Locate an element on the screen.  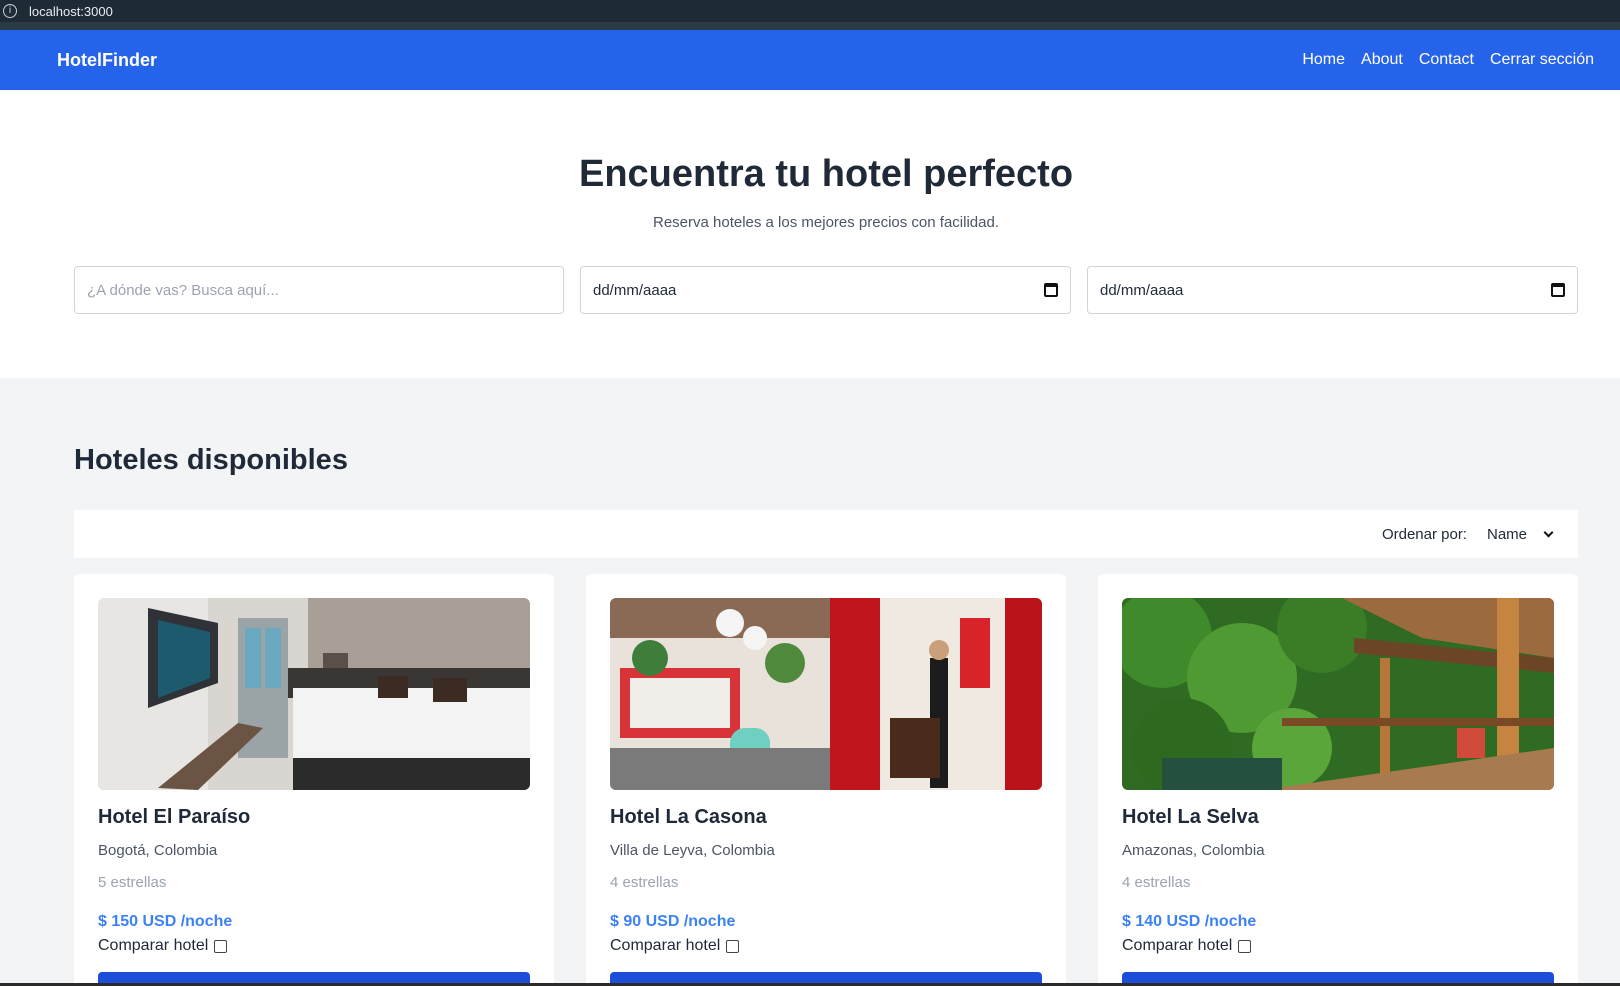
page-title: Encuentra tu hotel perfecto is located at coordinates (826, 174).